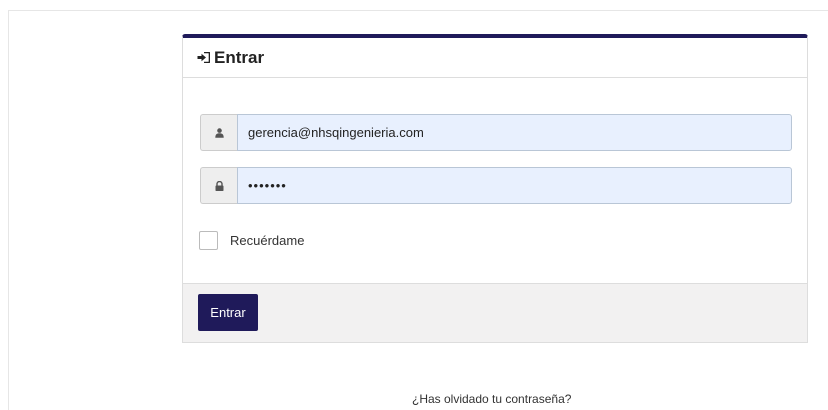 The image size is (828, 410). Describe the element at coordinates (491, 399) in the screenshot. I see `forgot-password-link: ¿Has olvidado tu contraseña?` at that location.